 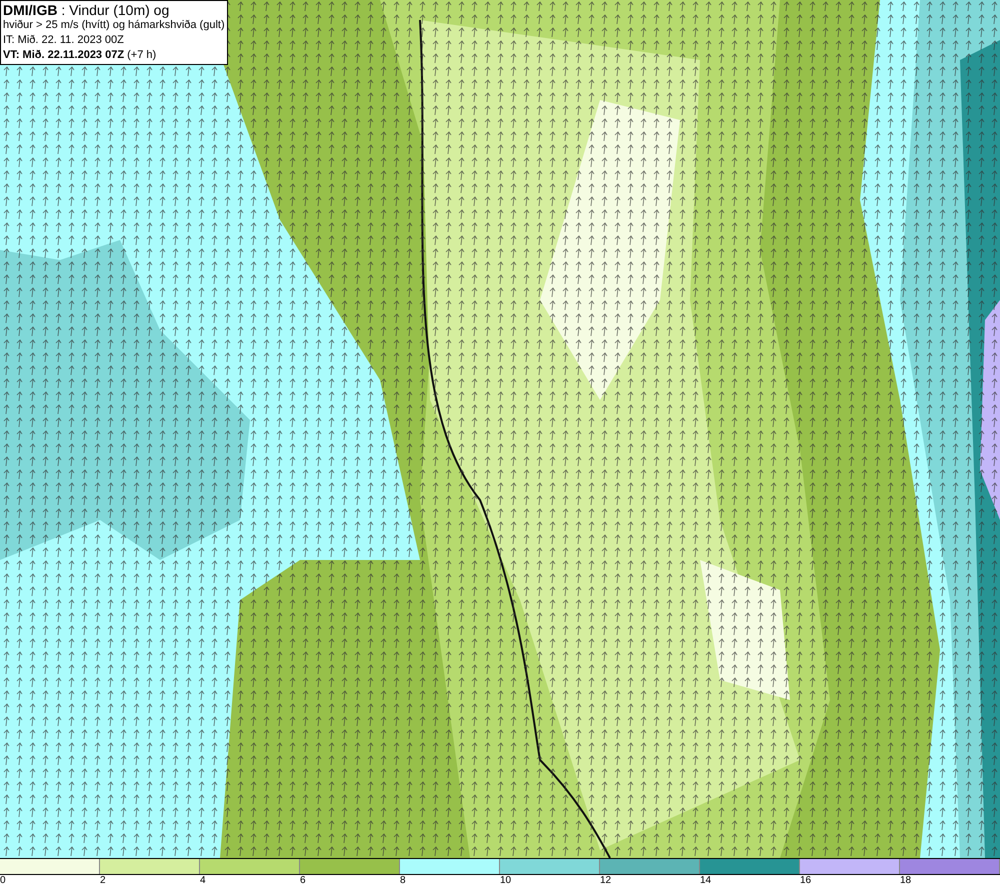 What do you see at coordinates (403, 881) in the screenshot?
I see `legend-tick-label: 8` at bounding box center [403, 881].